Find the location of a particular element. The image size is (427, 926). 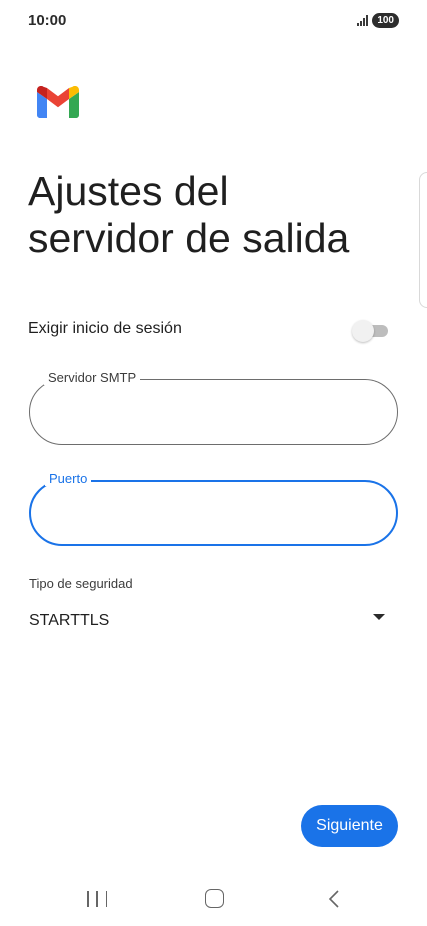

next-button: Siguiente is located at coordinates (349, 826).